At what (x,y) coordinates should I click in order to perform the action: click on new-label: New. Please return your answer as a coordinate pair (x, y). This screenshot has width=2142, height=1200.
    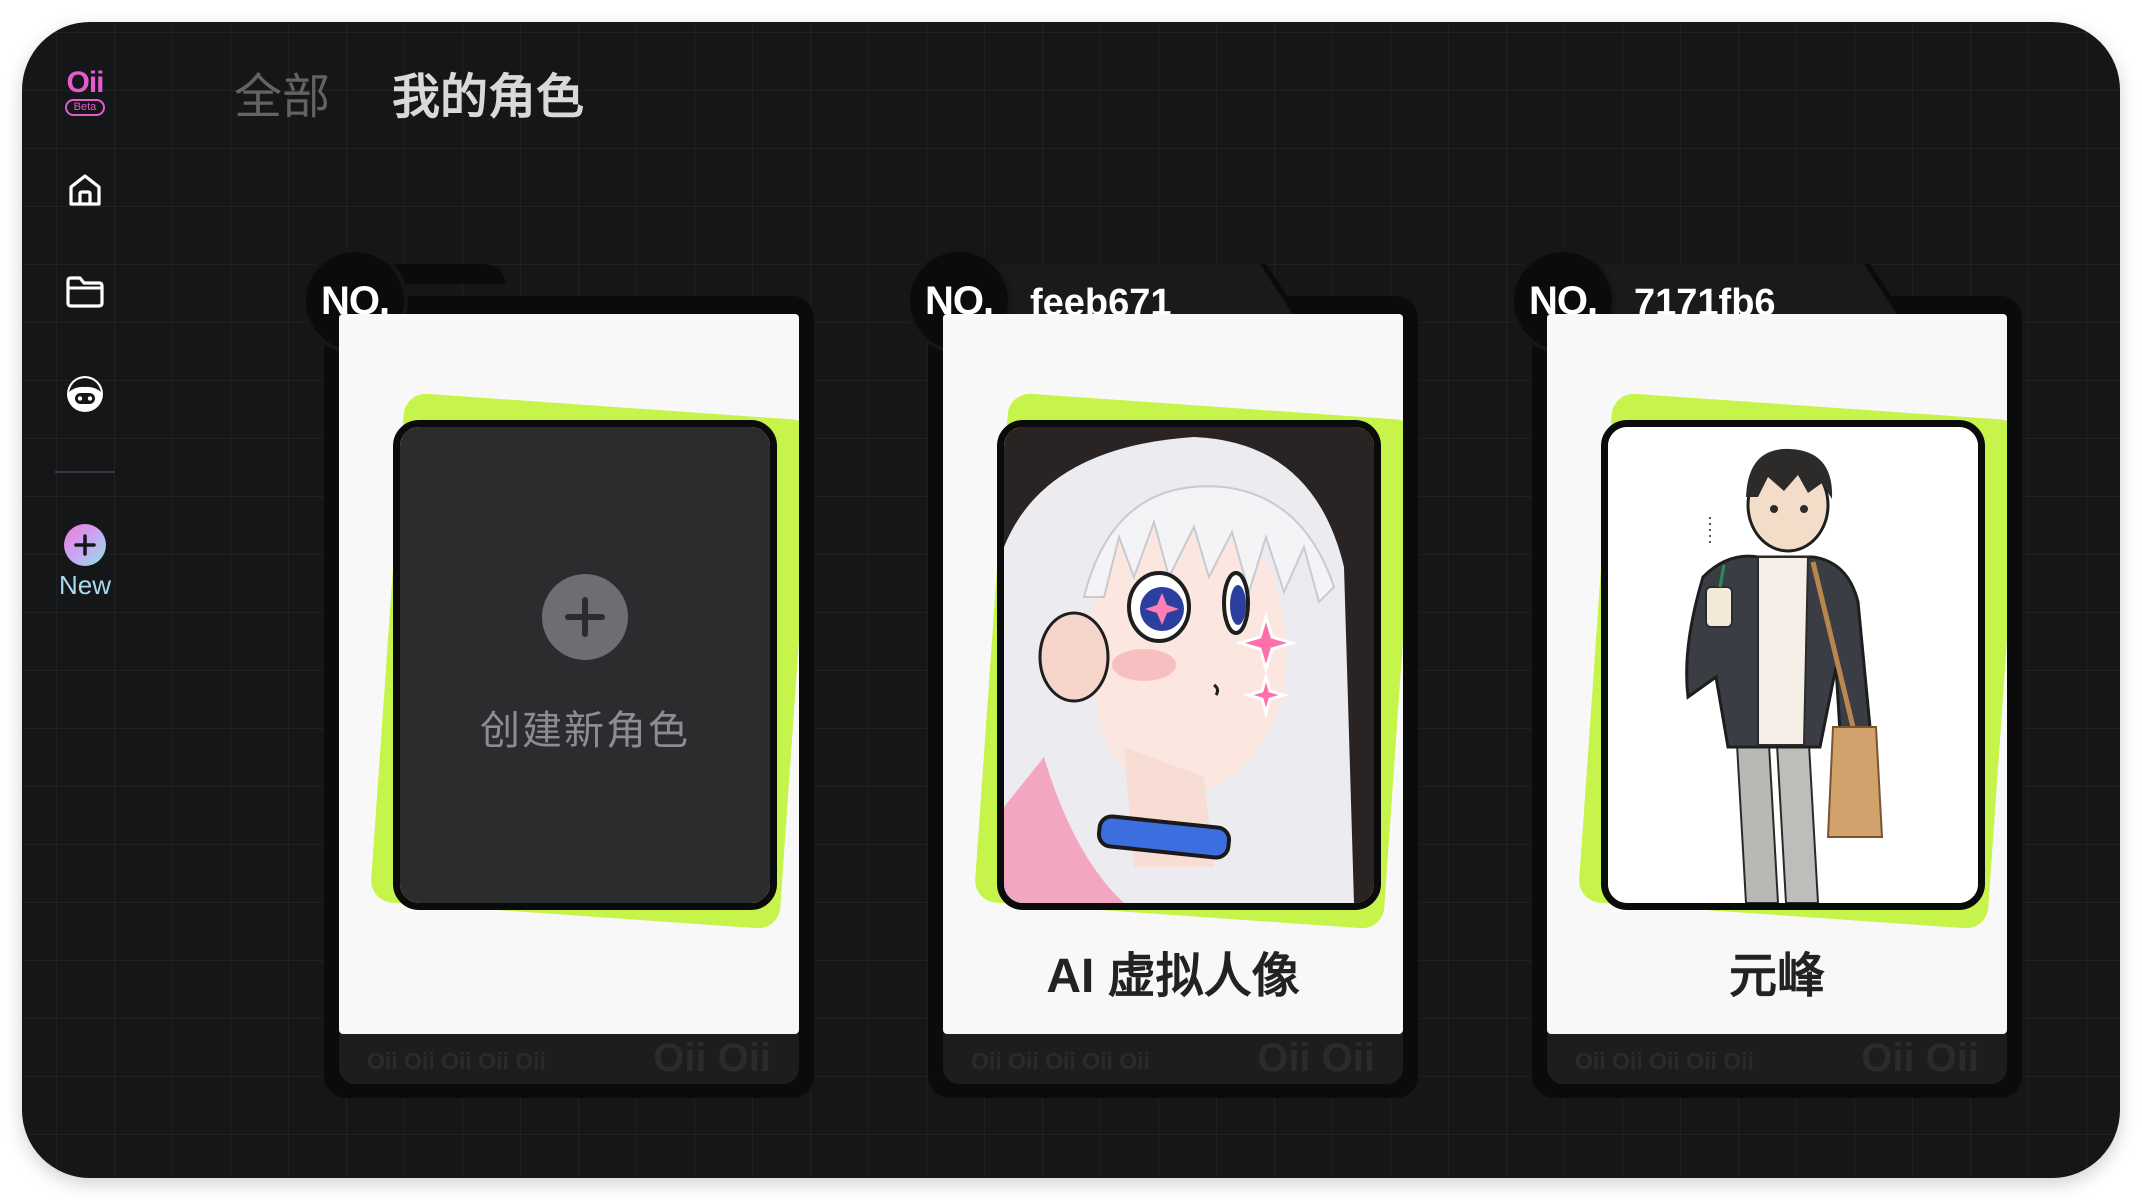
    Looking at the image, I should click on (84, 585).